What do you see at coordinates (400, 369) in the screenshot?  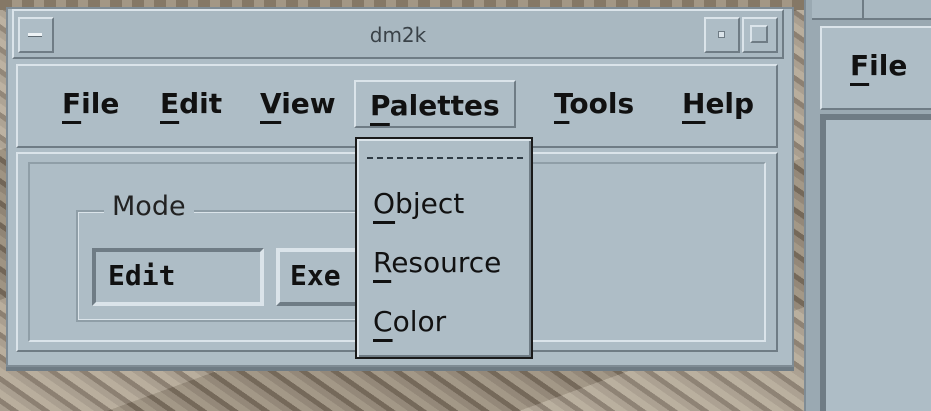 I see `window-bottom-edge` at bounding box center [400, 369].